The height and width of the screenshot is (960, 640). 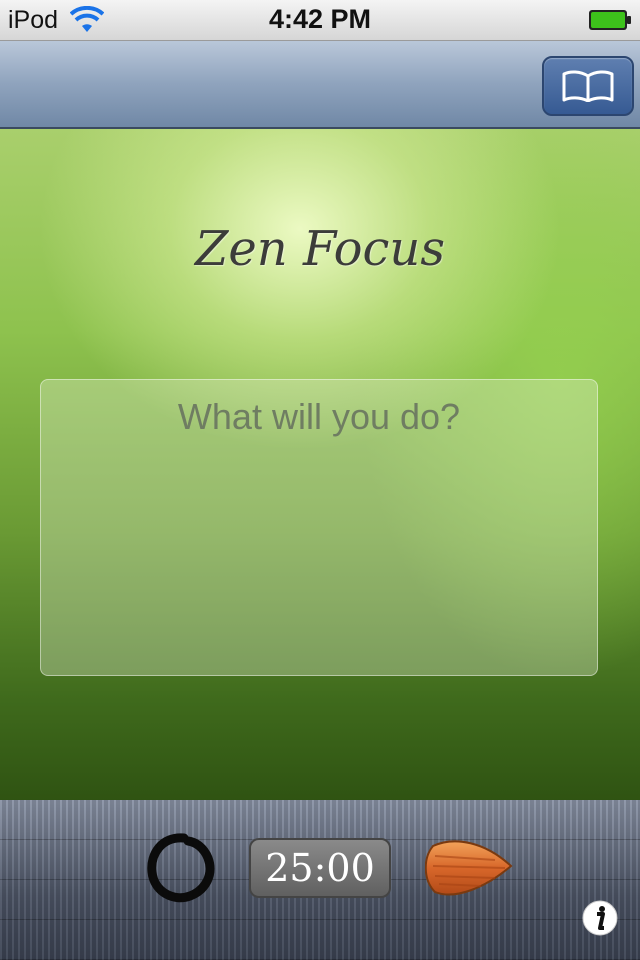 What do you see at coordinates (320, 868) in the screenshot?
I see `timer-button: 25:00` at bounding box center [320, 868].